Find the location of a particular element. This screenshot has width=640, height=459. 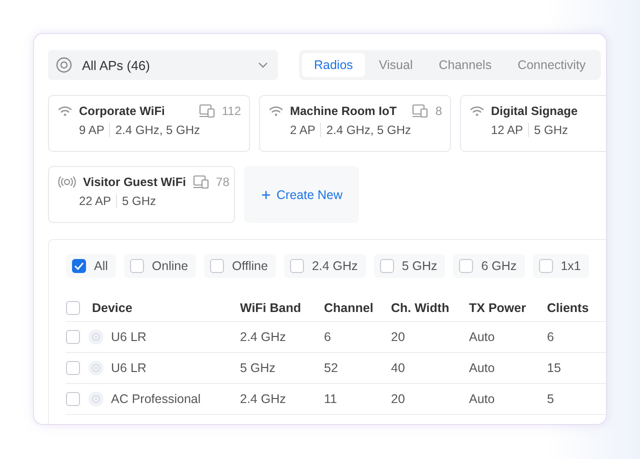

column-header: Device is located at coordinates (166, 307).